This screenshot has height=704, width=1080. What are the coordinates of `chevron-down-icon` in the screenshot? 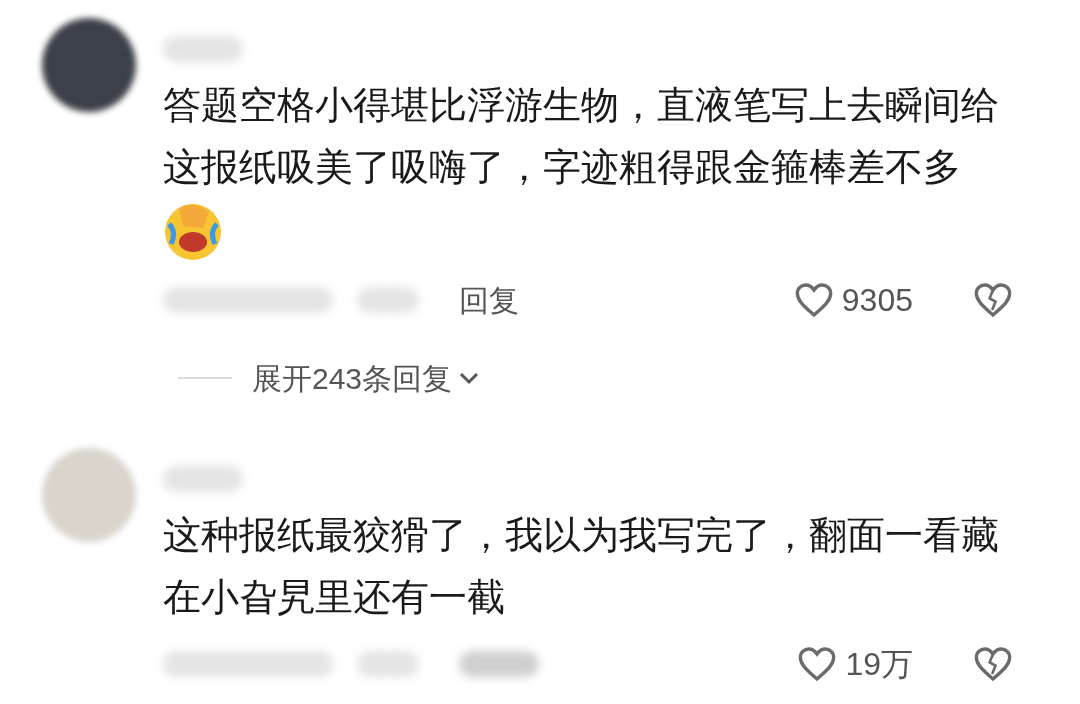 It's located at (469, 378).